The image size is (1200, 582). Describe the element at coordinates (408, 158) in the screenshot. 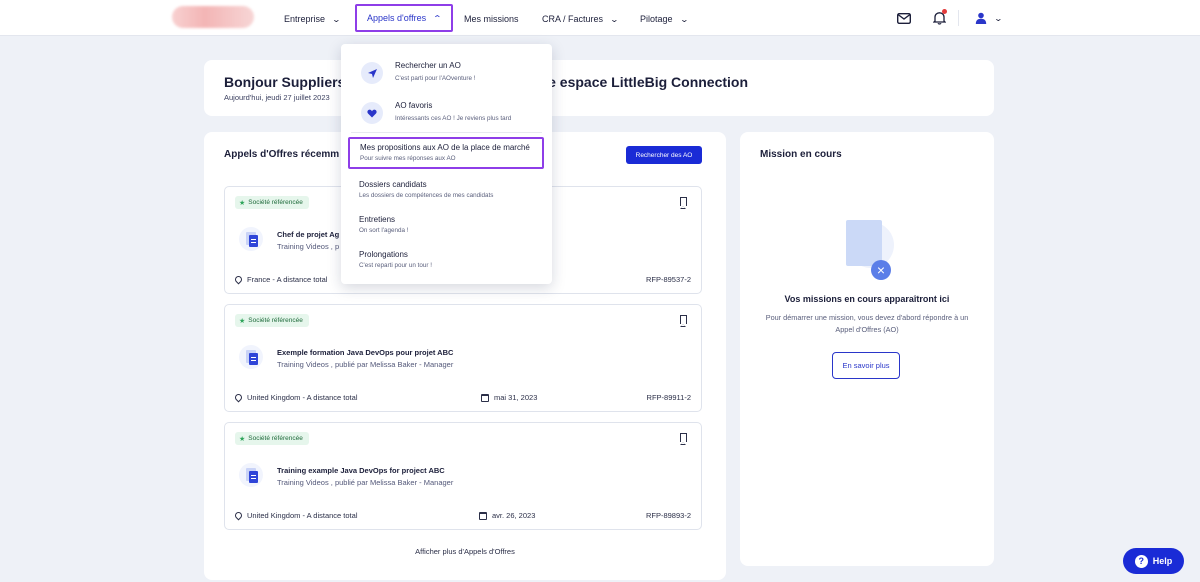

I see `dropdown-item-sub: Pour suivre mes réponses aux AO` at that location.